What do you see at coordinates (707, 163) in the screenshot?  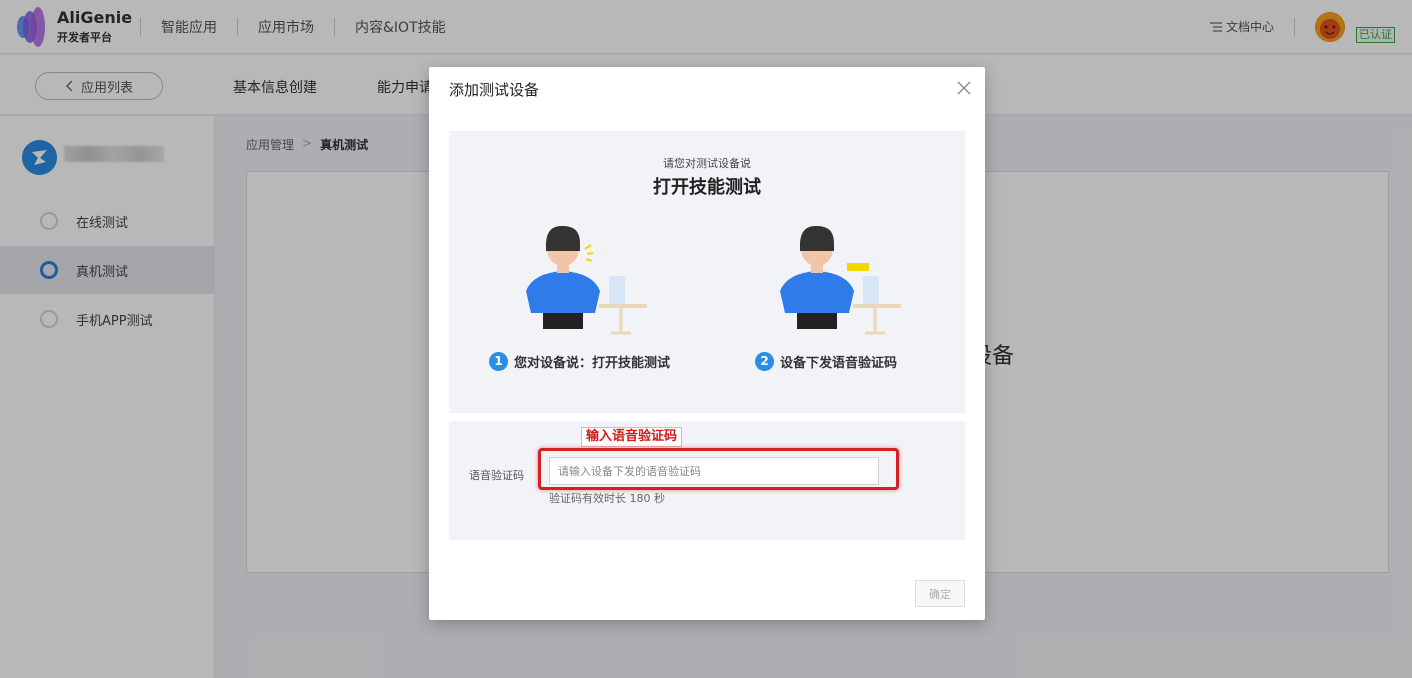 I see `instruction-subtitle: 请您对测试设备说` at bounding box center [707, 163].